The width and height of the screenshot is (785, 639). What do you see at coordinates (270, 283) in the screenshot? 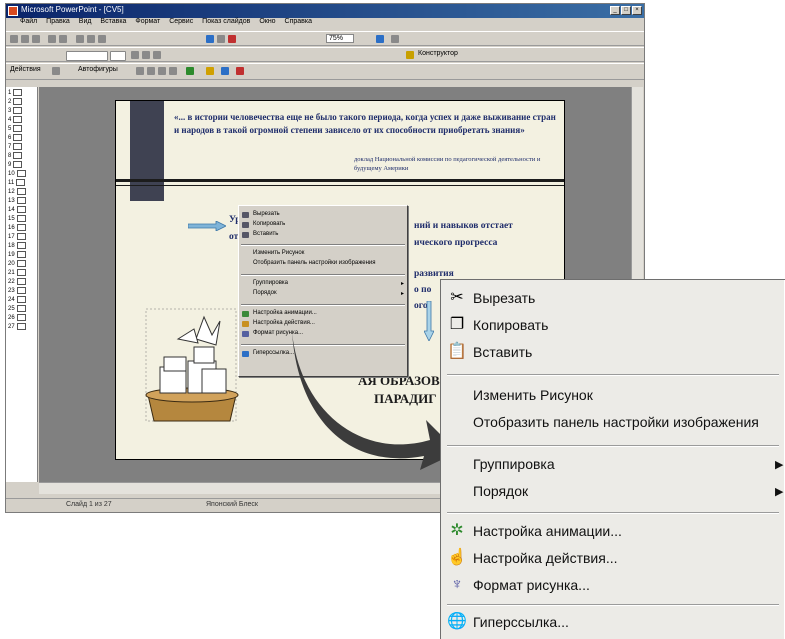
I see `small-menu-grouping: Группировка` at bounding box center [270, 283].